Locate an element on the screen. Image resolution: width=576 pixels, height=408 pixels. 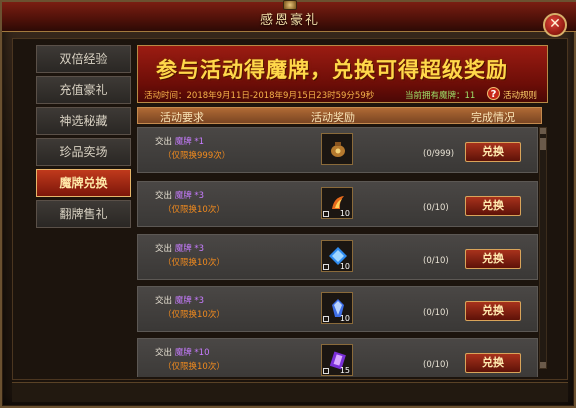
req-item: 魔牌 *10 is located at coordinates (192, 353).